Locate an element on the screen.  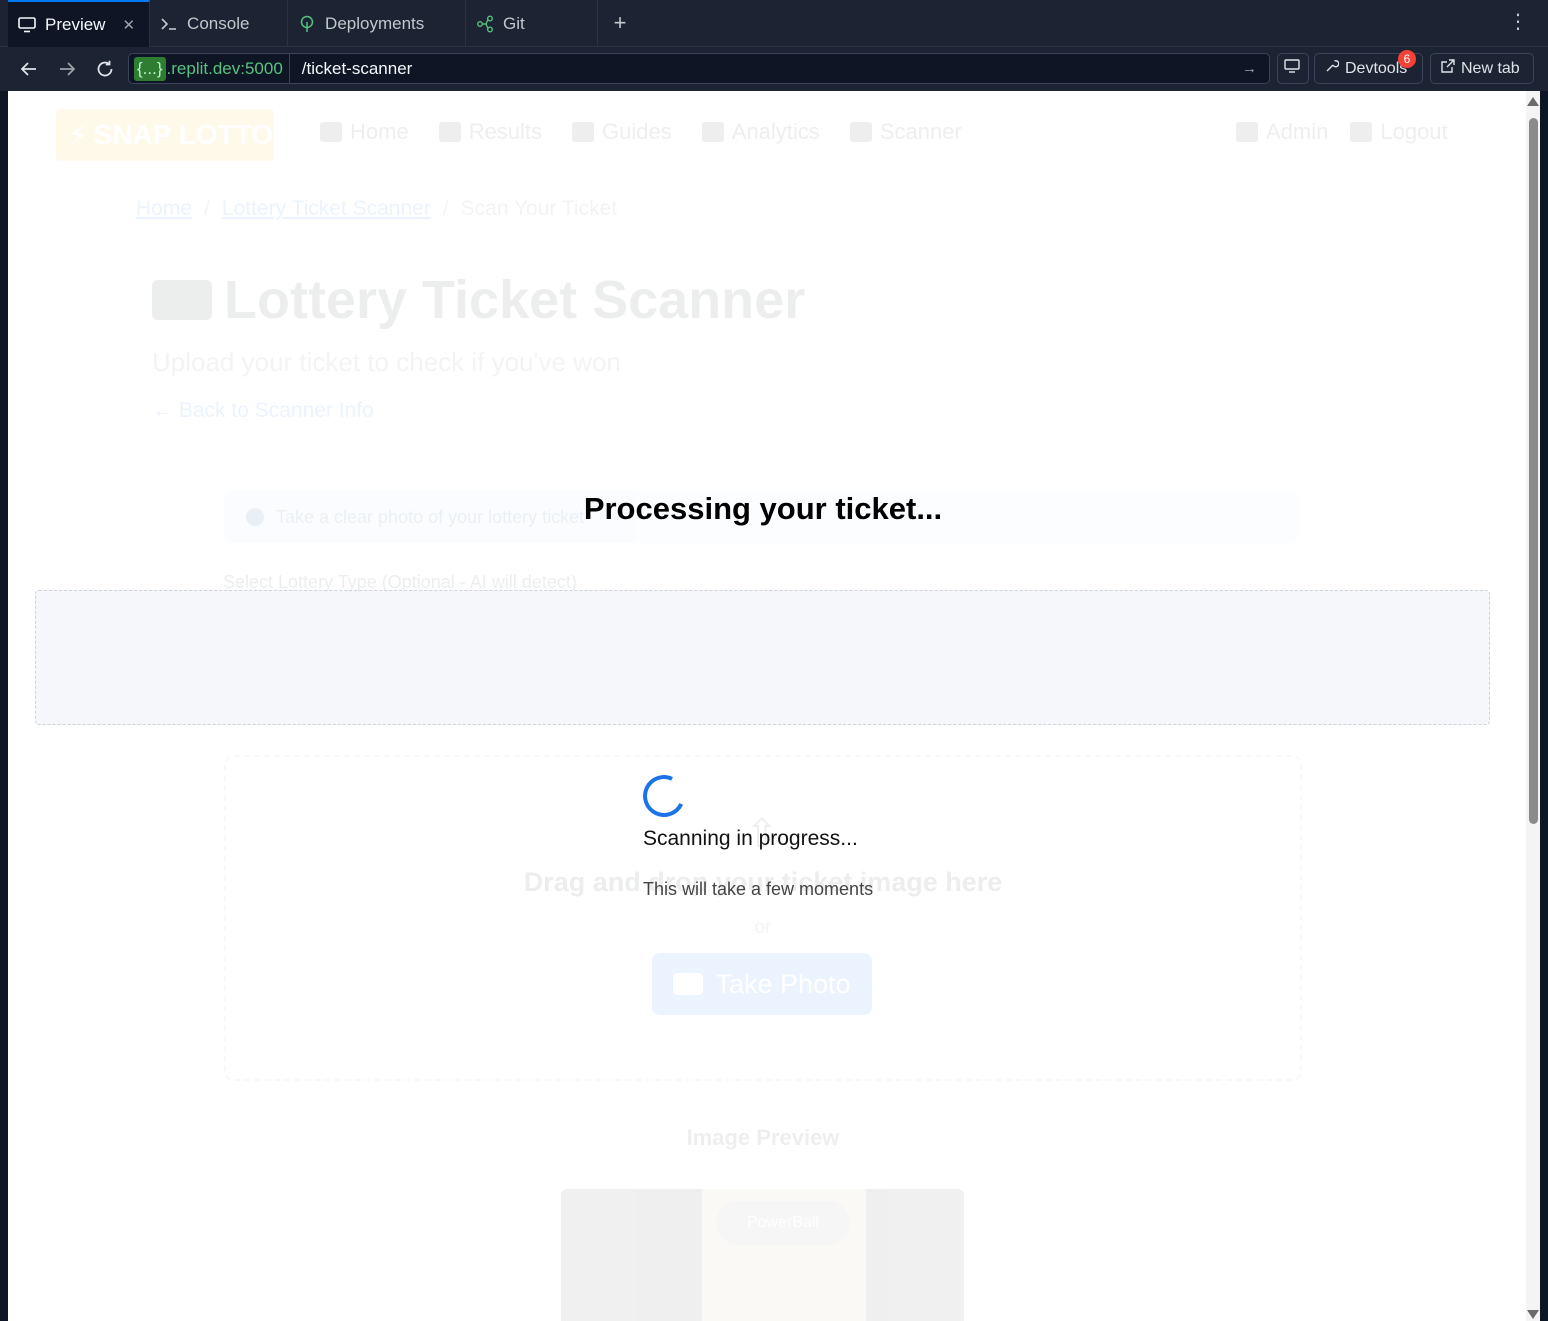
tab-git: Git is located at coordinates (532, 23).